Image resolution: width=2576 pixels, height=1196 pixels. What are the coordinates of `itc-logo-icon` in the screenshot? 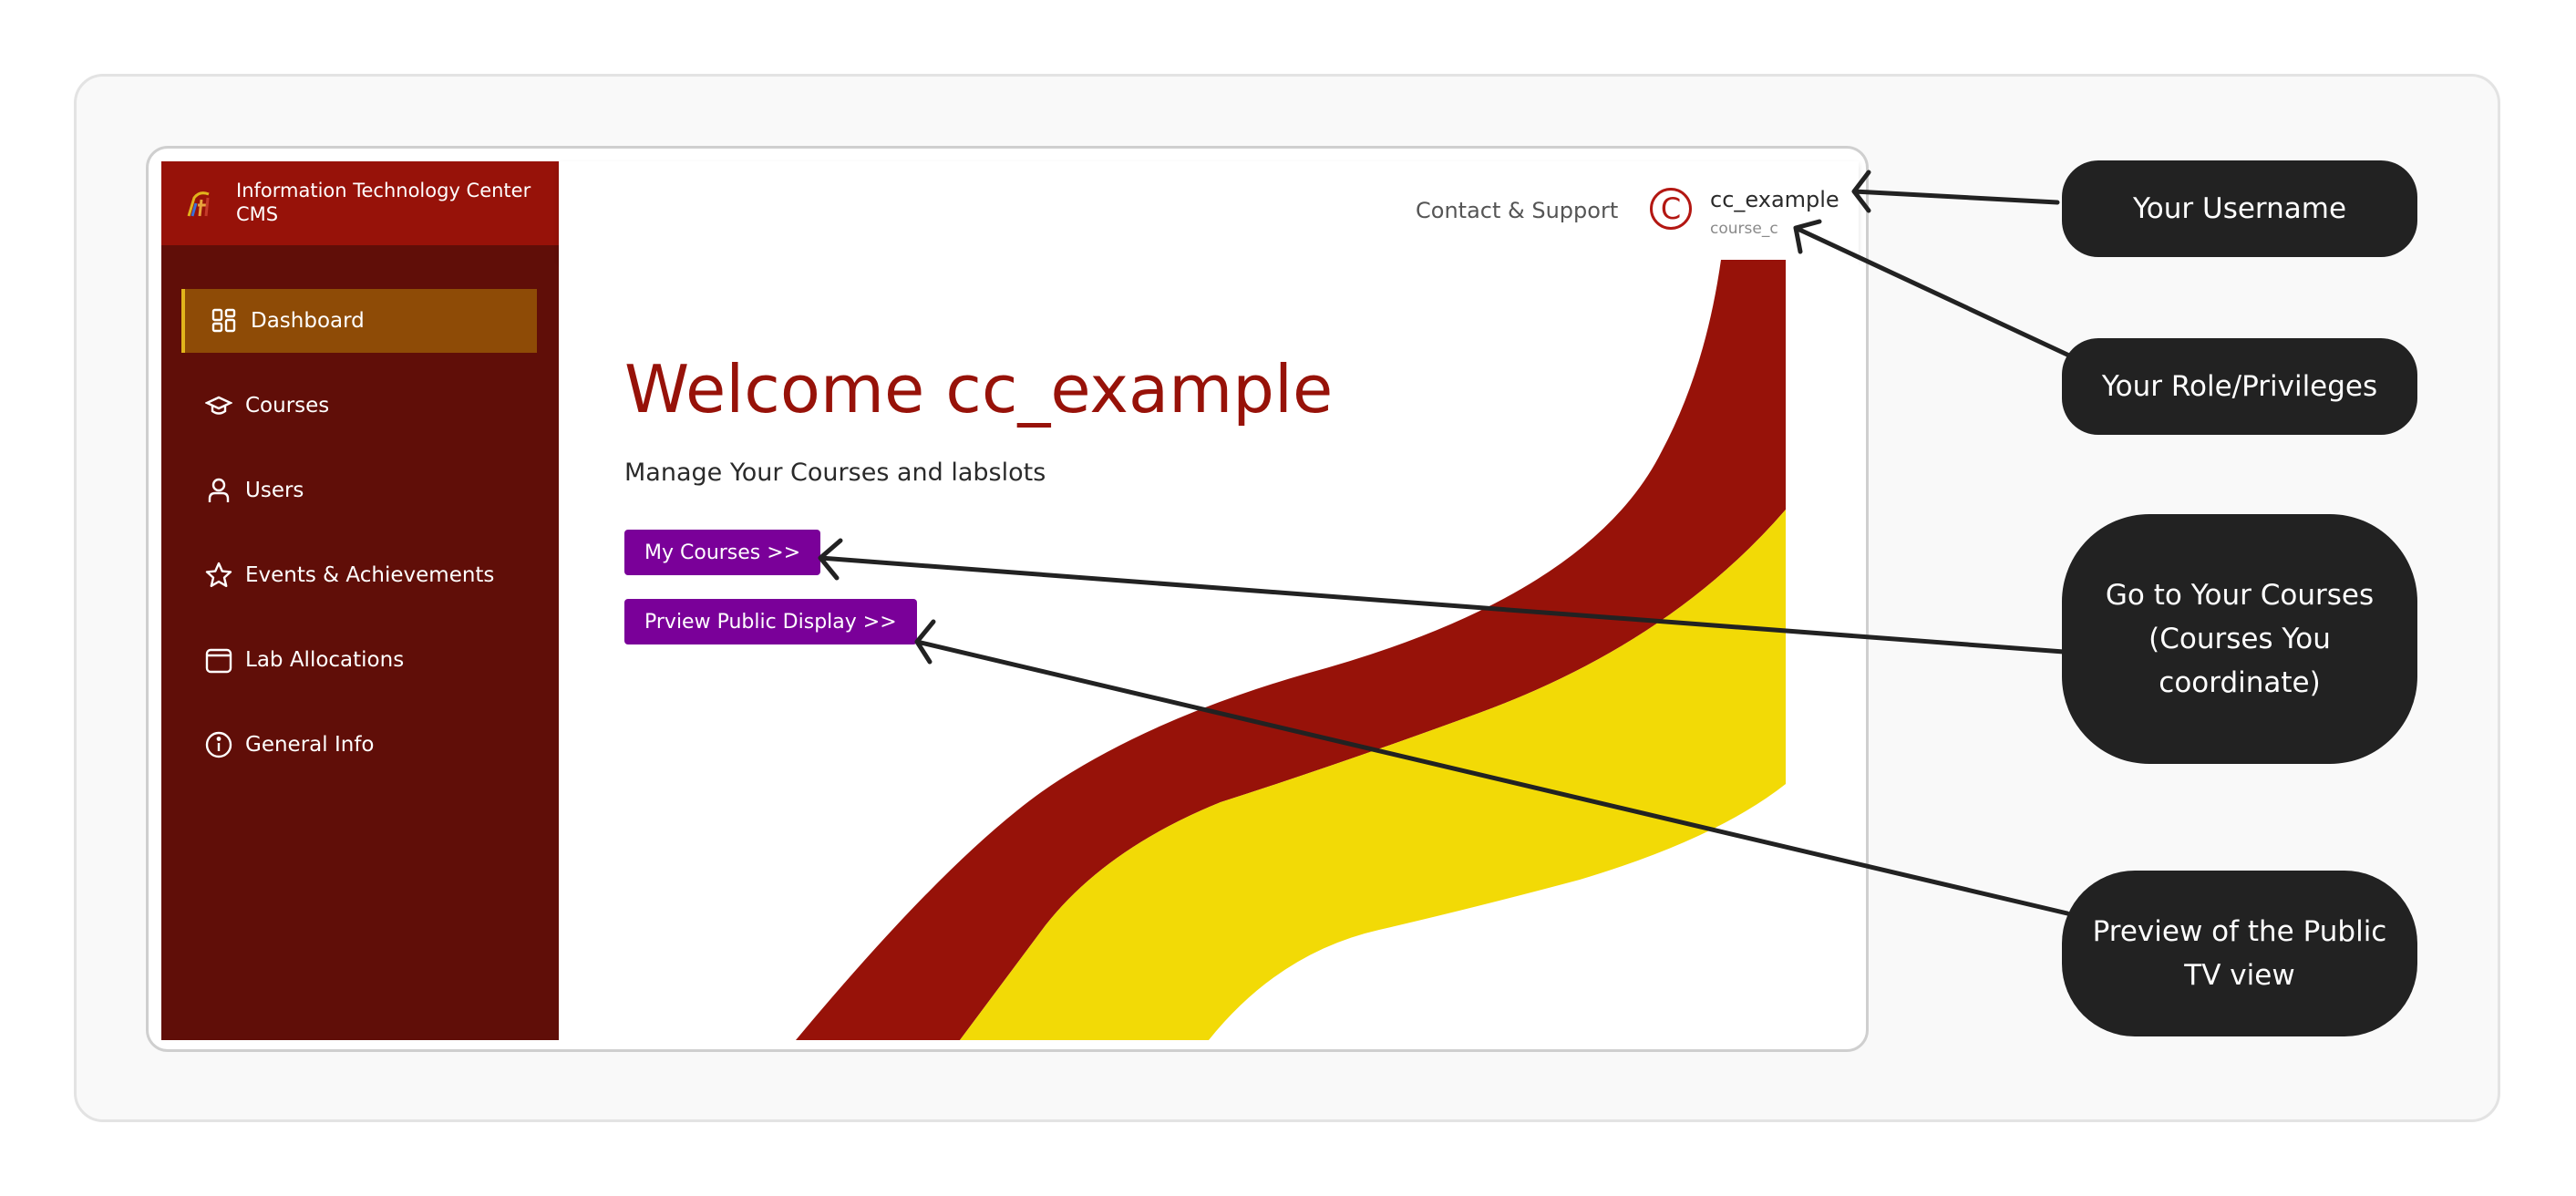 It's located at (198, 204).